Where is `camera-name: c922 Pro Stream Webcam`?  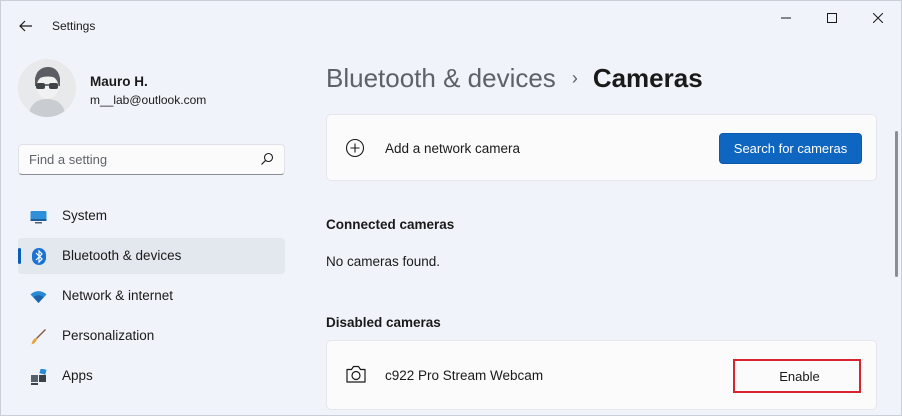 camera-name: c922 Pro Stream Webcam is located at coordinates (464, 375).